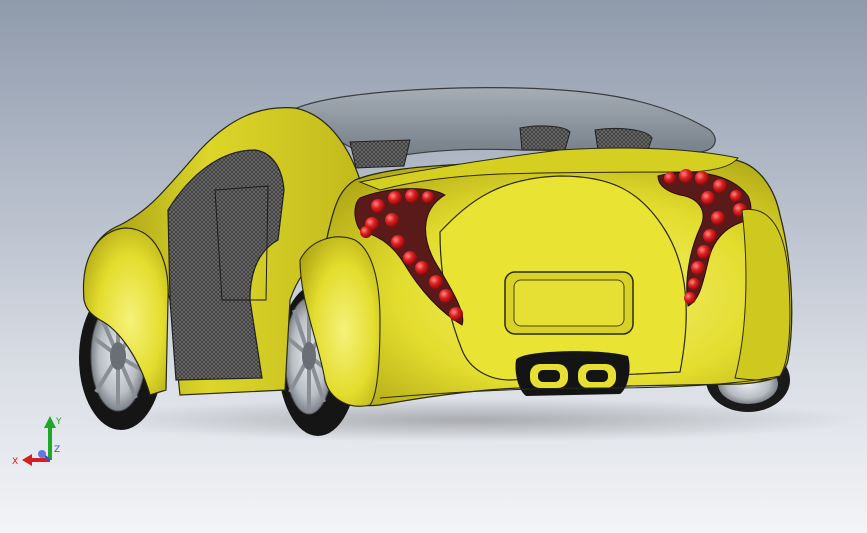  What do you see at coordinates (15, 462) in the screenshot?
I see `x-axis-label: X` at bounding box center [15, 462].